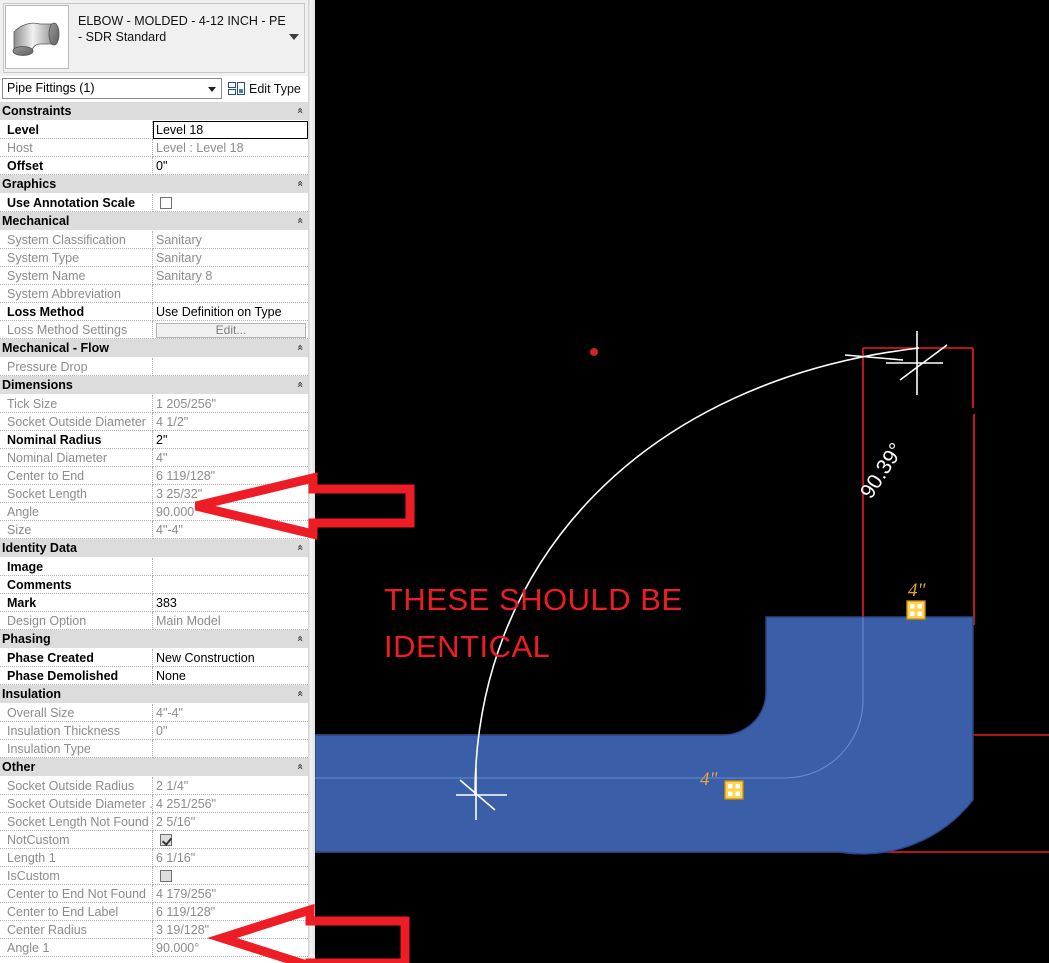 This screenshot has width=1049, height=963. I want to click on property-value: New Construction, so click(230, 658).